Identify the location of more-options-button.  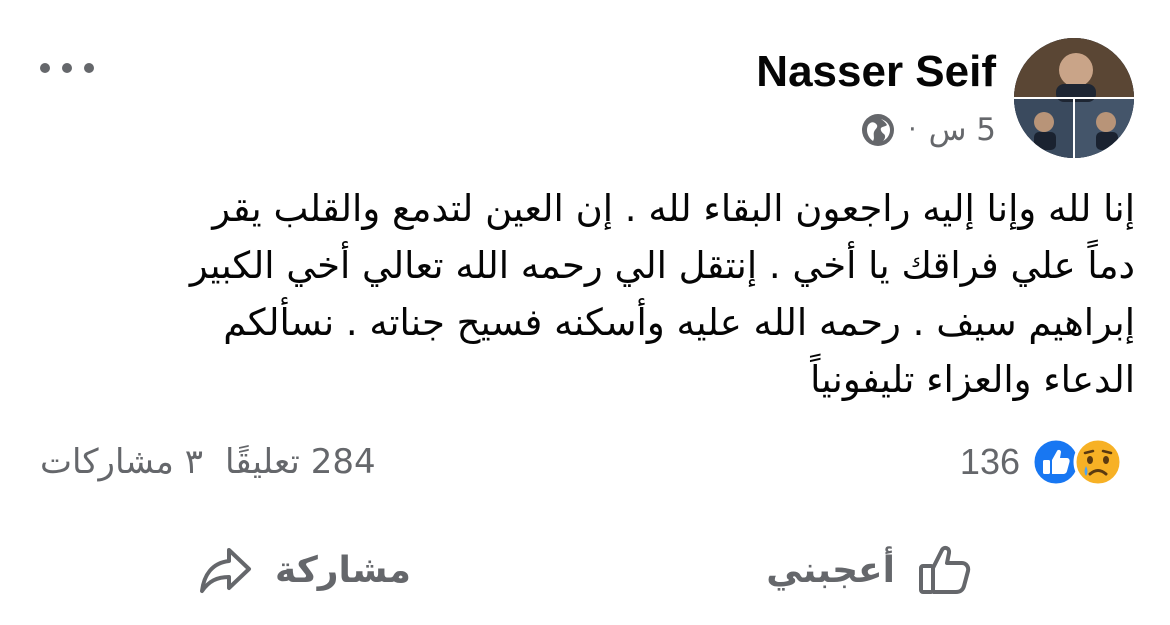
(67, 68).